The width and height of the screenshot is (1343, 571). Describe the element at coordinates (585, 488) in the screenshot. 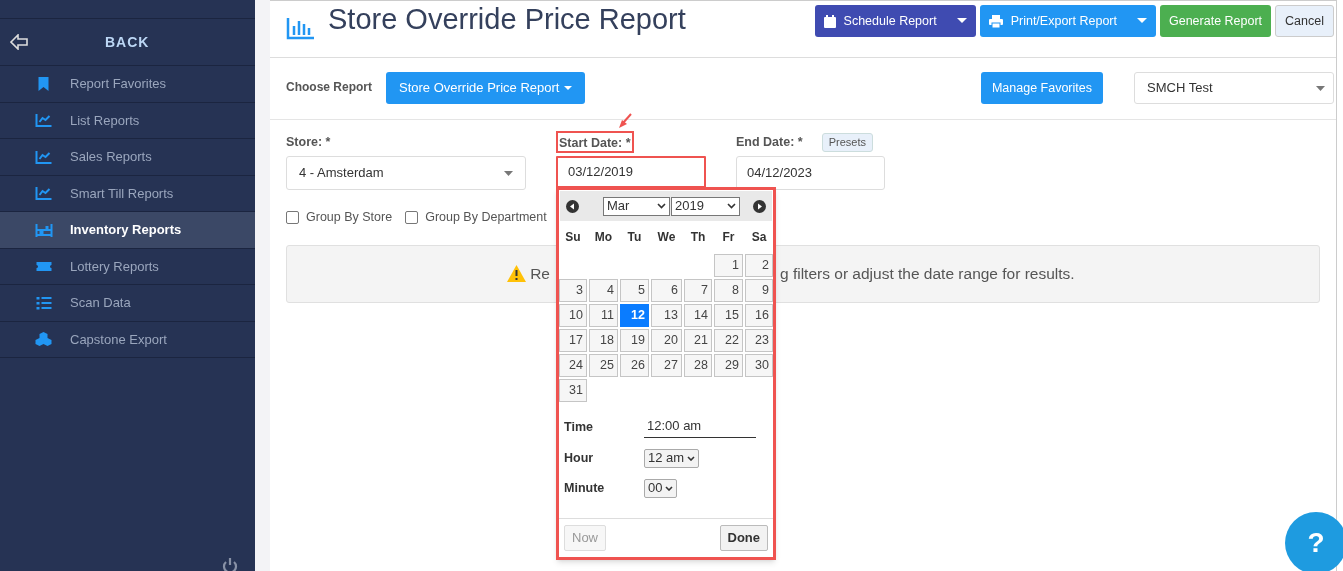

I see `minute-label: Minute` at that location.